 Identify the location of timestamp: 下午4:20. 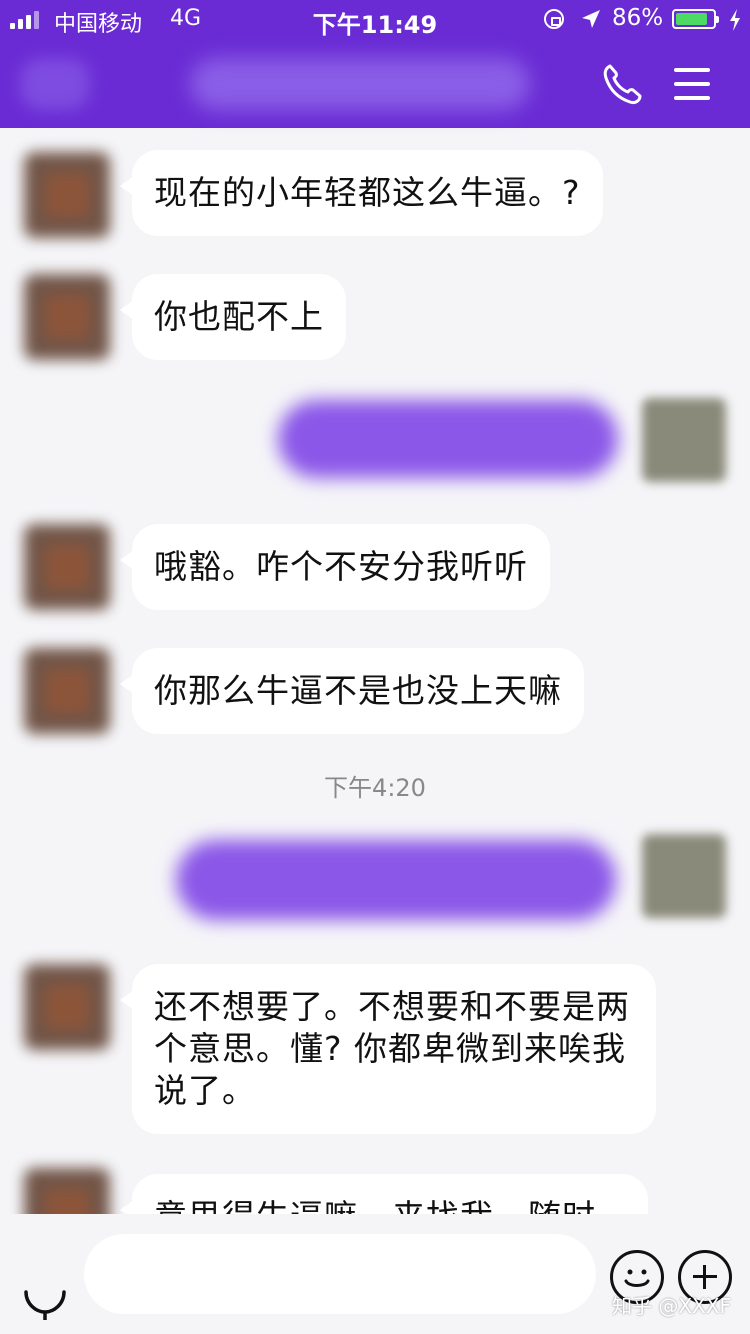
(375, 788).